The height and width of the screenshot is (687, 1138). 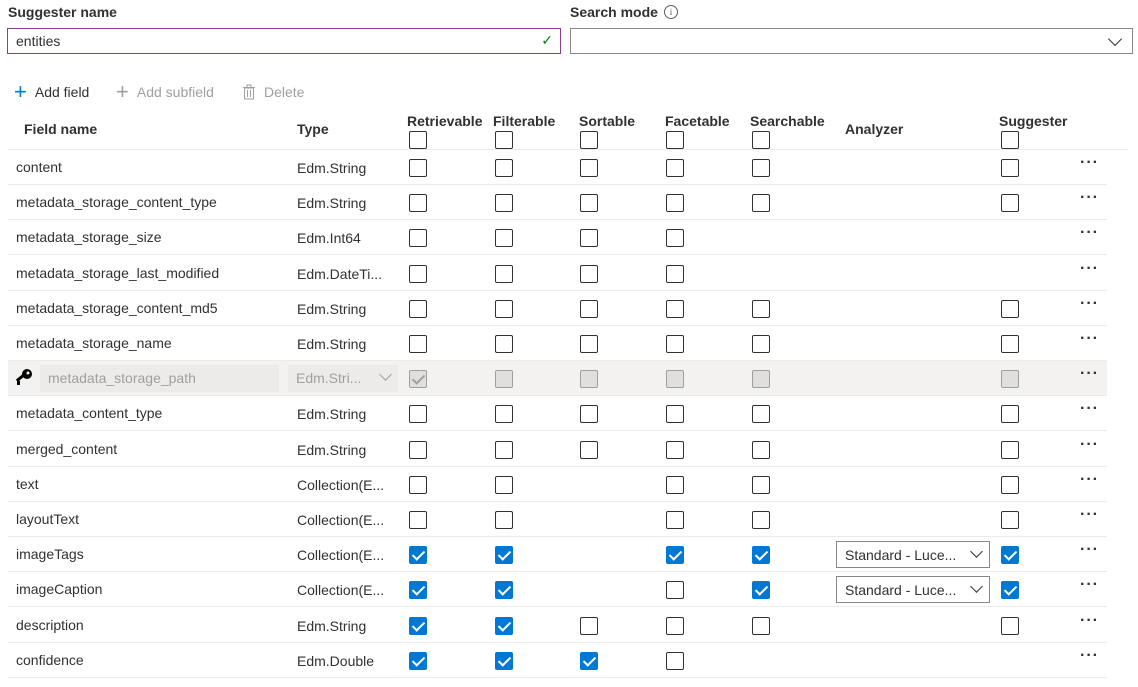 I want to click on field-name-input: metadata_storage_path, so click(x=159, y=379).